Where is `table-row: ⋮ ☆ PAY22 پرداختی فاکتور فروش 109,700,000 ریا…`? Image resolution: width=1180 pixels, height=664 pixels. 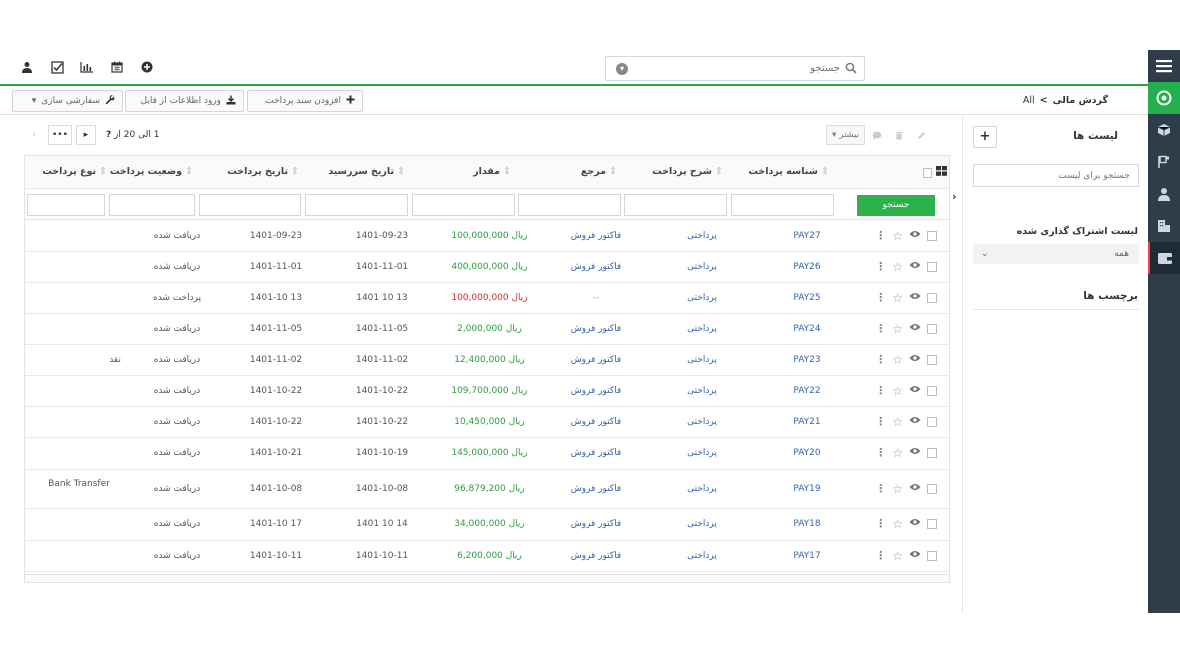
table-row: ⋮ ☆ PAY22 پرداختی فاکتور فروش 109,700,000 ریا… is located at coordinates (487, 391).